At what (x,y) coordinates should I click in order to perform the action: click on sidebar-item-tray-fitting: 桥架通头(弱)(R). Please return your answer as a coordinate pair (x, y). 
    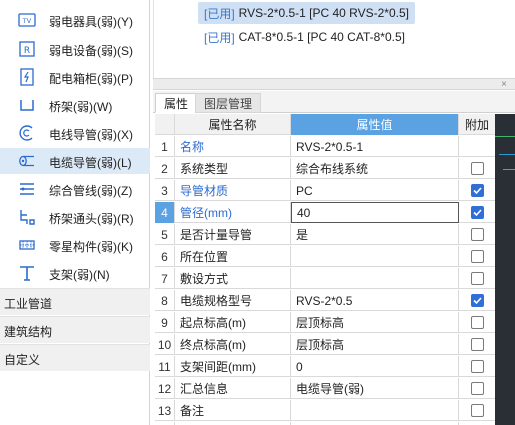
    Looking at the image, I should click on (75, 217).